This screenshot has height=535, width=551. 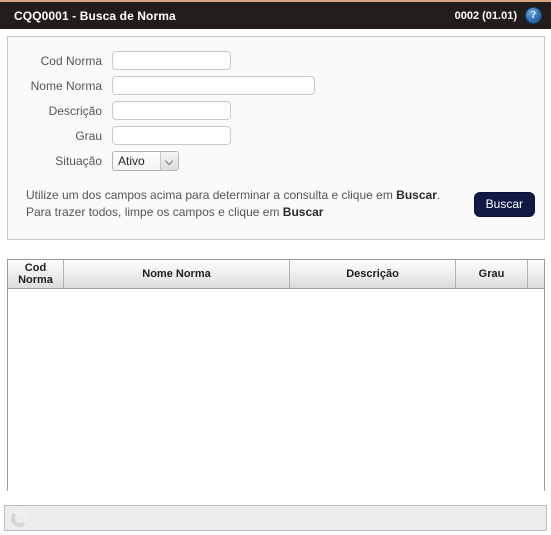 I want to click on column-header-nome-norma: Nome Norma, so click(x=177, y=274).